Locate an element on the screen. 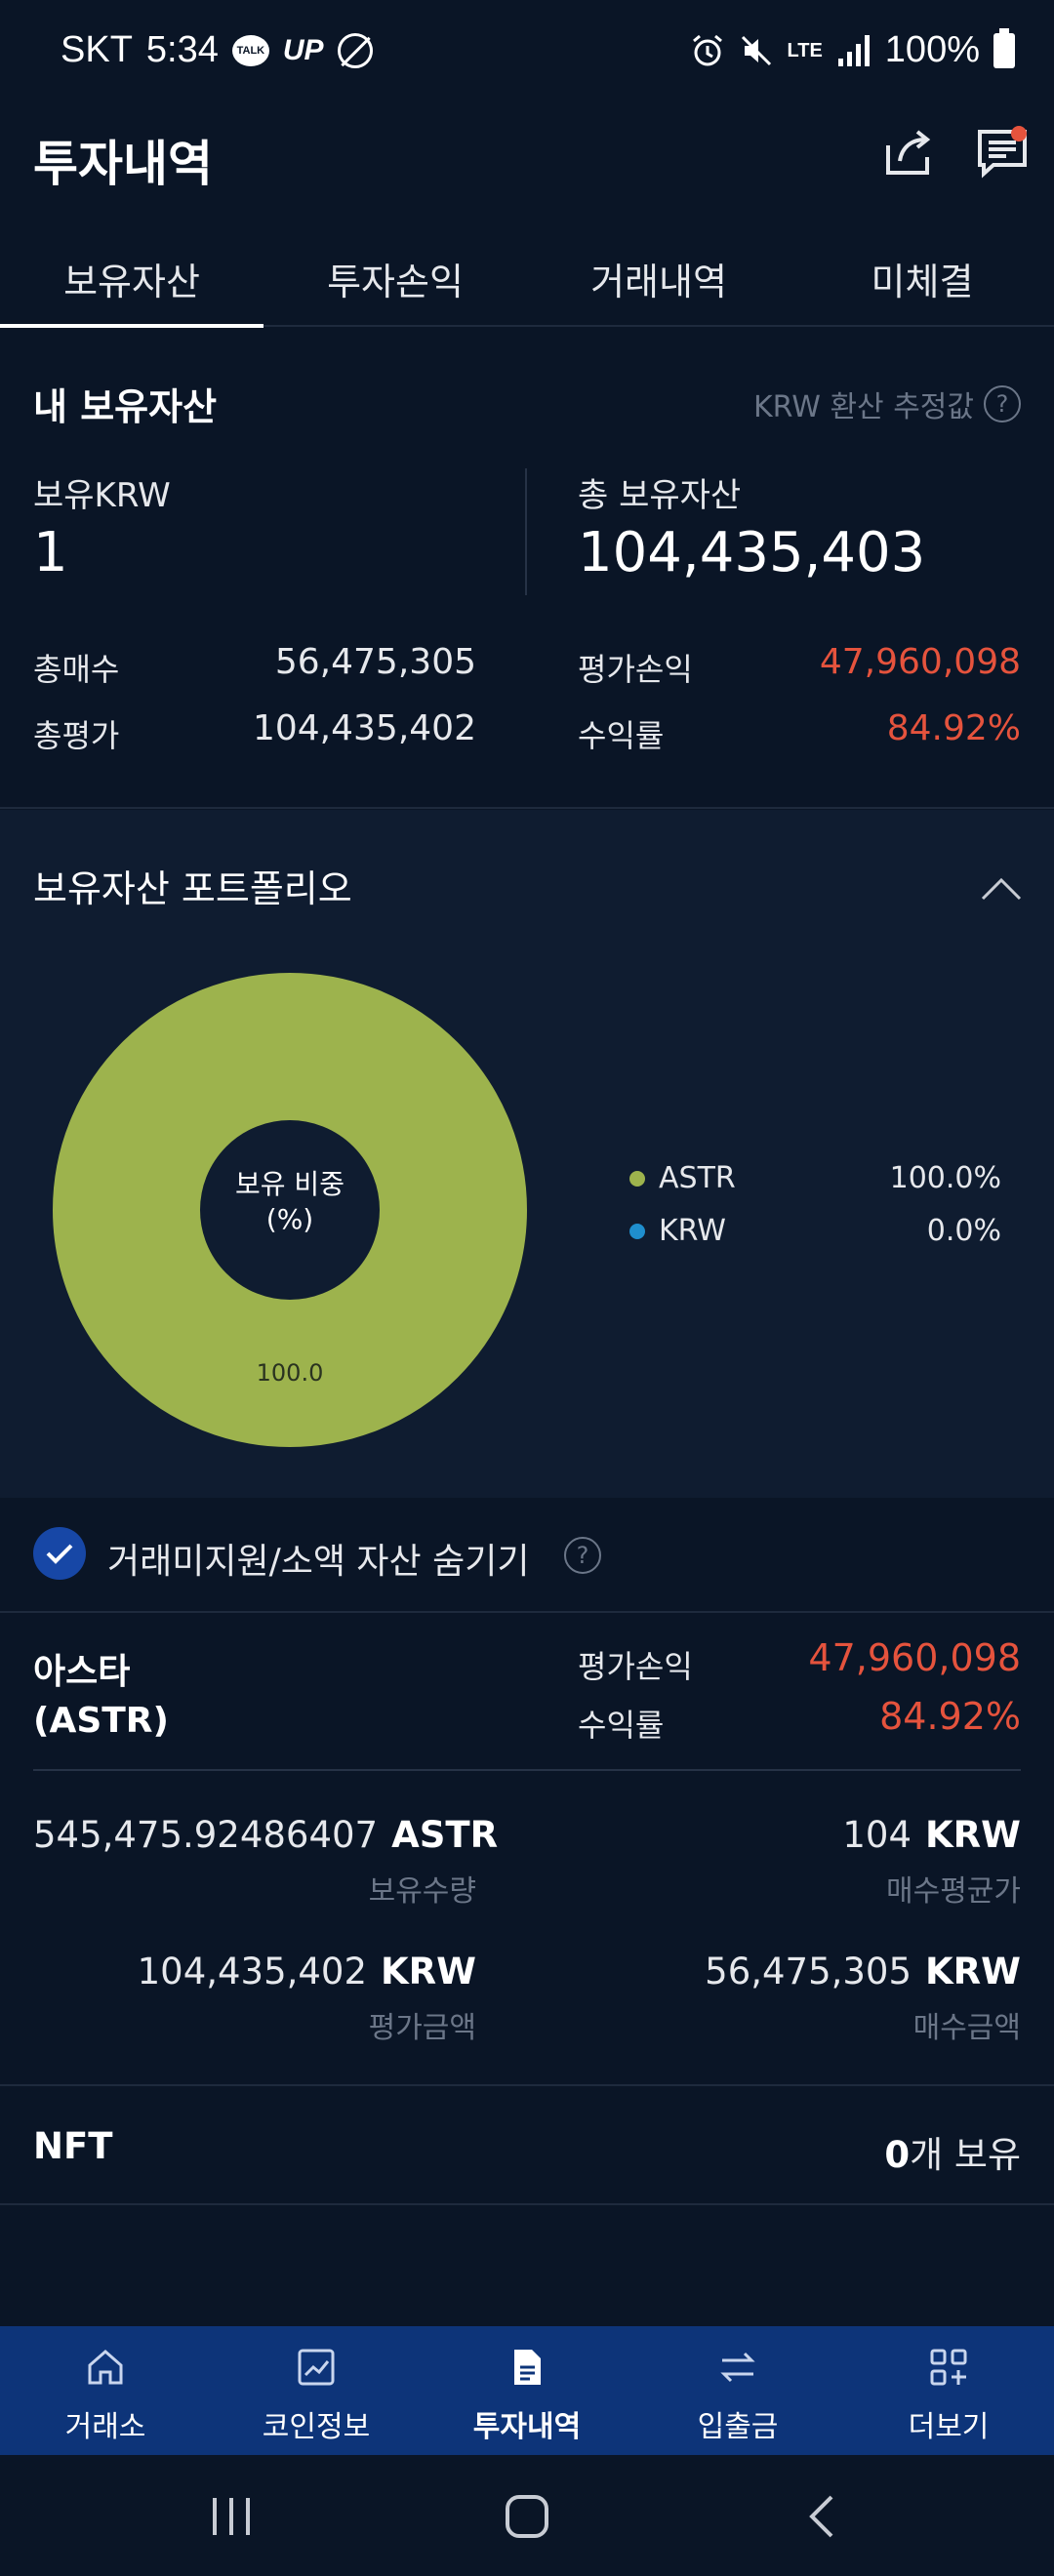  asset-pnl-value: 47,960,098 is located at coordinates (914, 1657).